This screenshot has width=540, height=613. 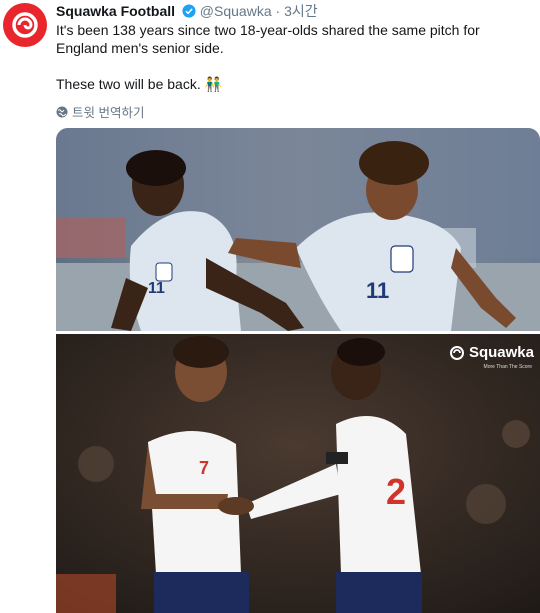 What do you see at coordinates (62, 111) in the screenshot?
I see `globe-icon` at bounding box center [62, 111].